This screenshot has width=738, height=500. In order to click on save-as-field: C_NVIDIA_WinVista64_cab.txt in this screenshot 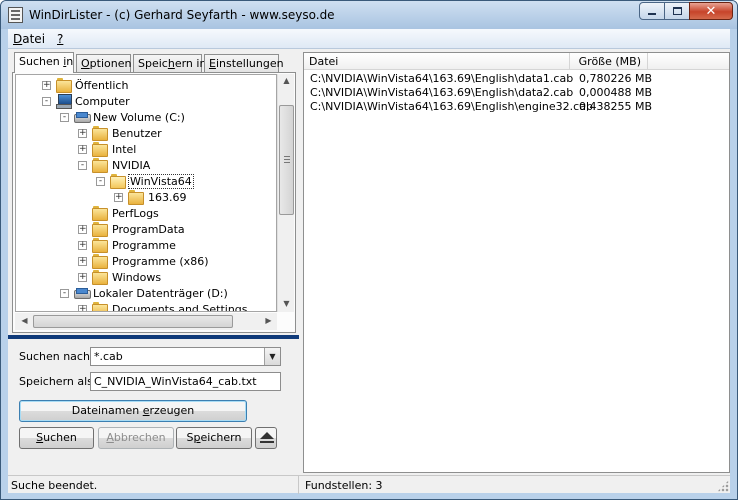, I will do `click(185, 381)`.